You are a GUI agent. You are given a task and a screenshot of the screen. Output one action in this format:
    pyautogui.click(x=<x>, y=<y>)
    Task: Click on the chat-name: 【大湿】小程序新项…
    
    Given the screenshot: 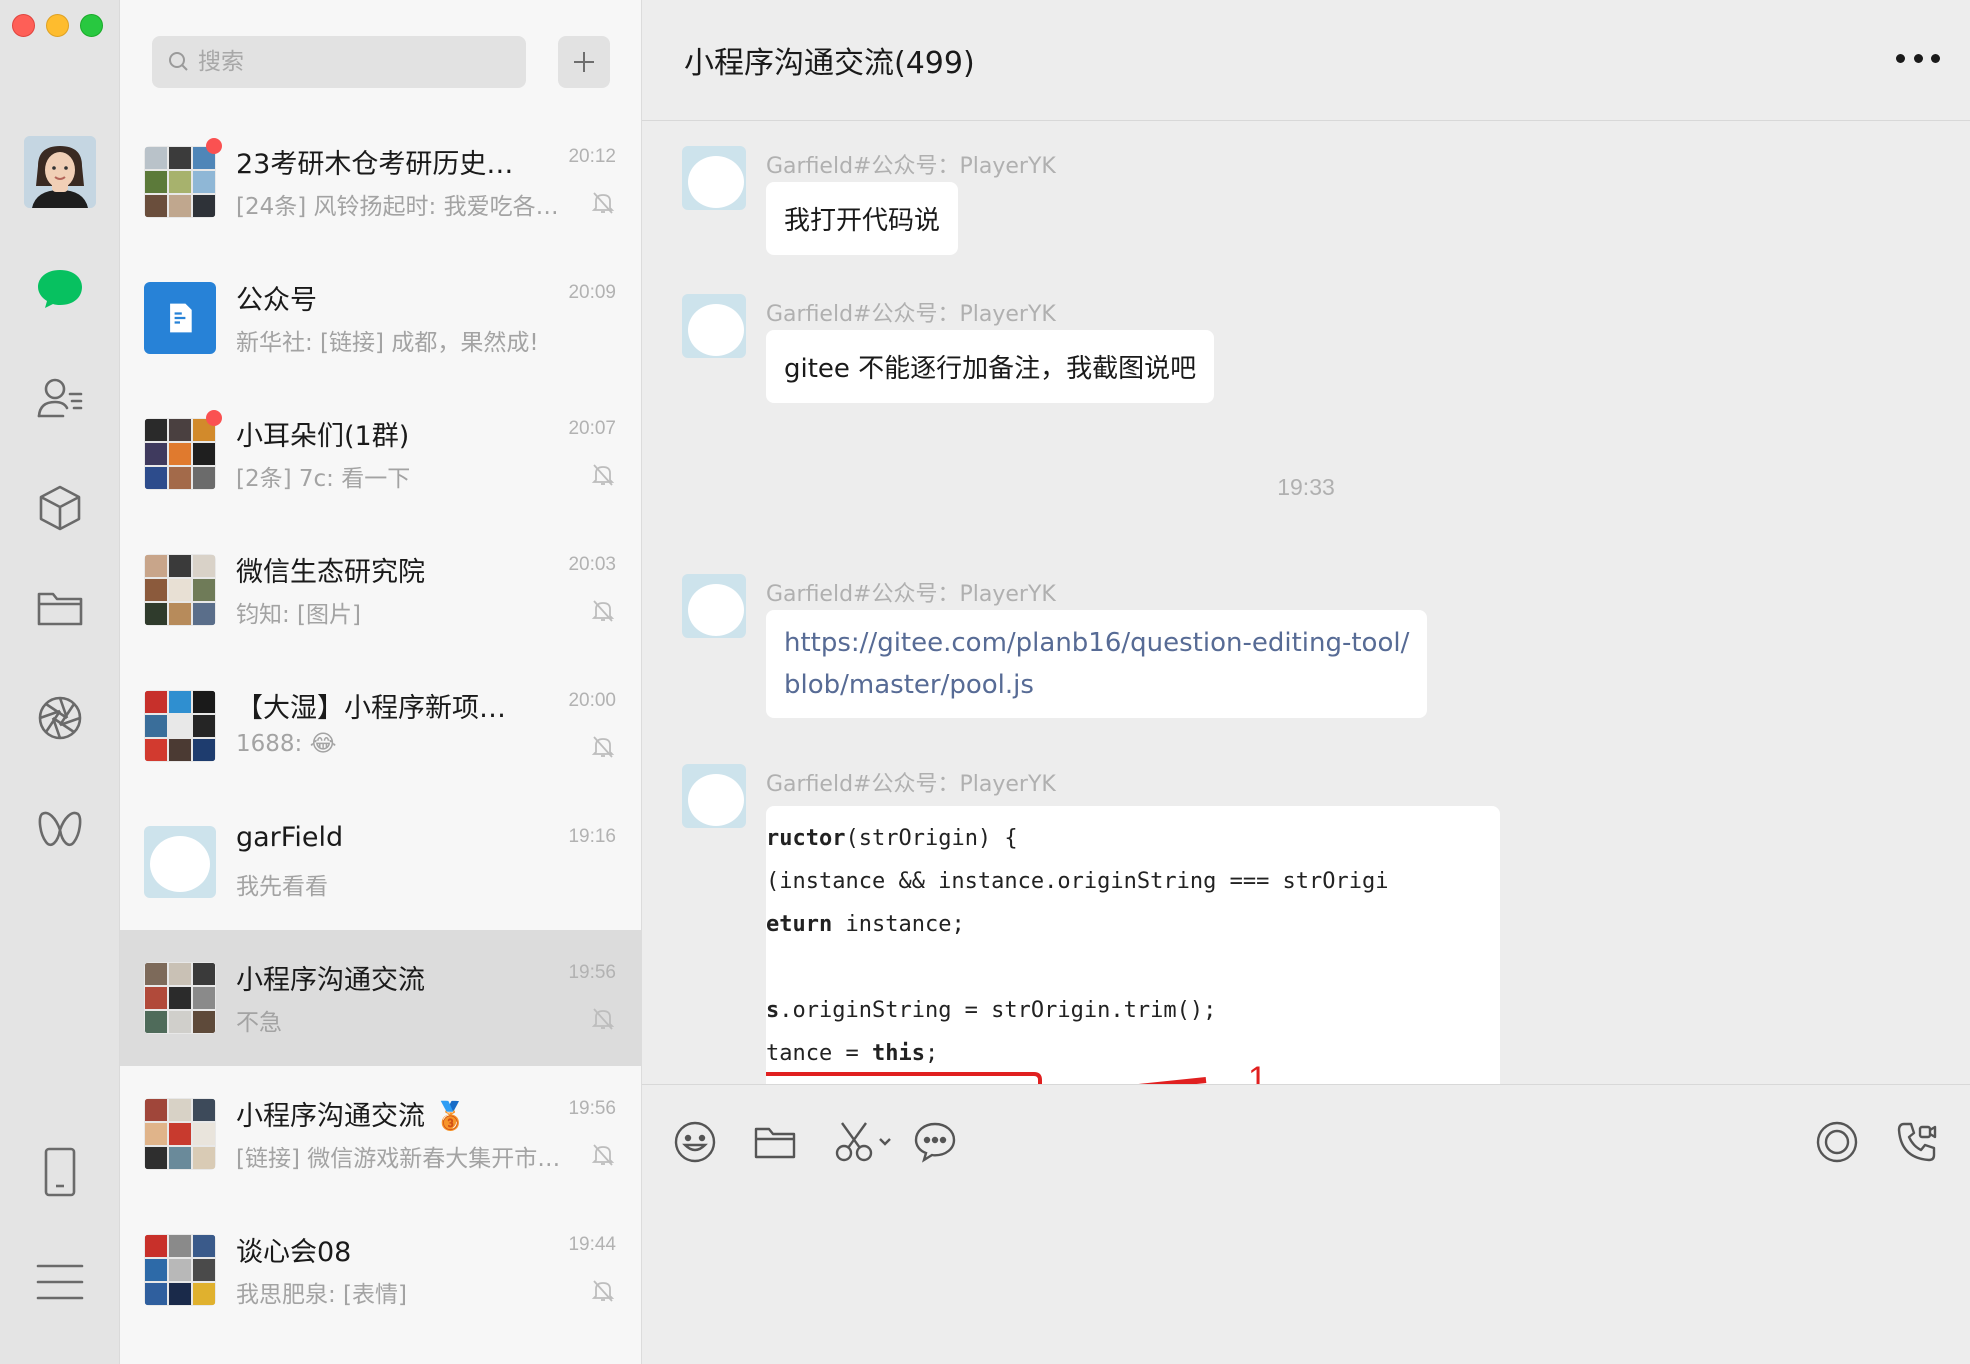 What is the action you would take?
    pyautogui.click(x=371, y=708)
    